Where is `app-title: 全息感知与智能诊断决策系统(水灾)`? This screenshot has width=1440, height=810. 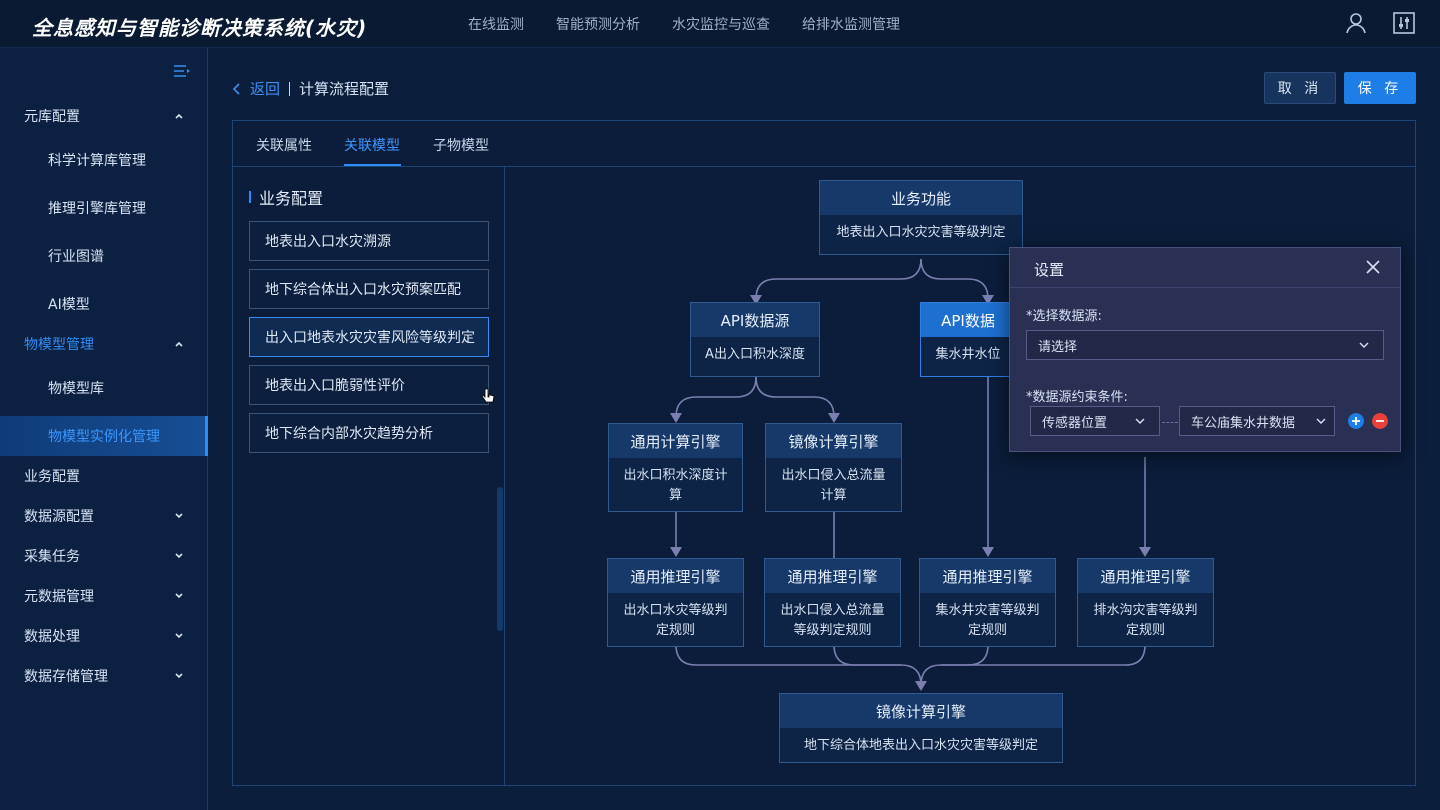
app-title: 全息感知与智能诊断决策系统(水灾) is located at coordinates (200, 28).